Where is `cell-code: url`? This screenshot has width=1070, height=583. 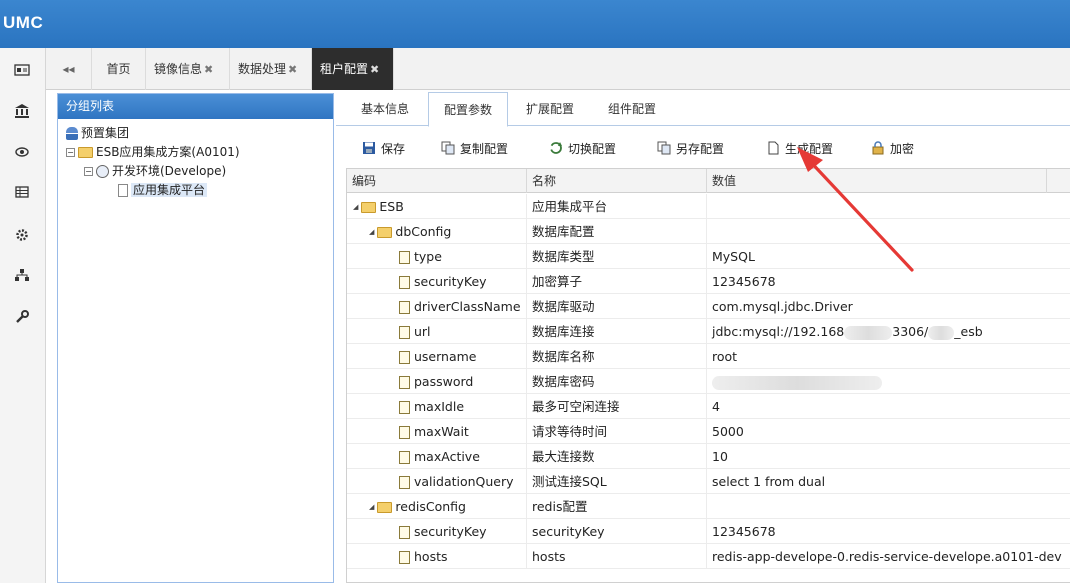
cell-code: url is located at coordinates (437, 331).